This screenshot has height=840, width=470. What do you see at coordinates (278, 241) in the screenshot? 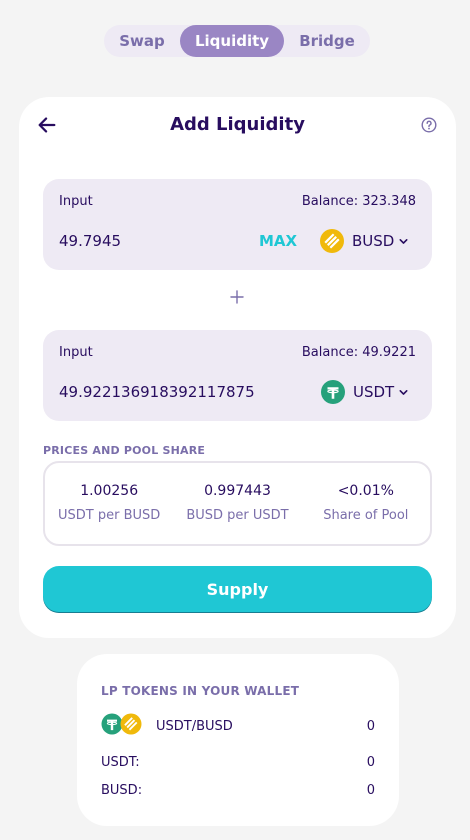
I see `max-button: MAX` at bounding box center [278, 241].